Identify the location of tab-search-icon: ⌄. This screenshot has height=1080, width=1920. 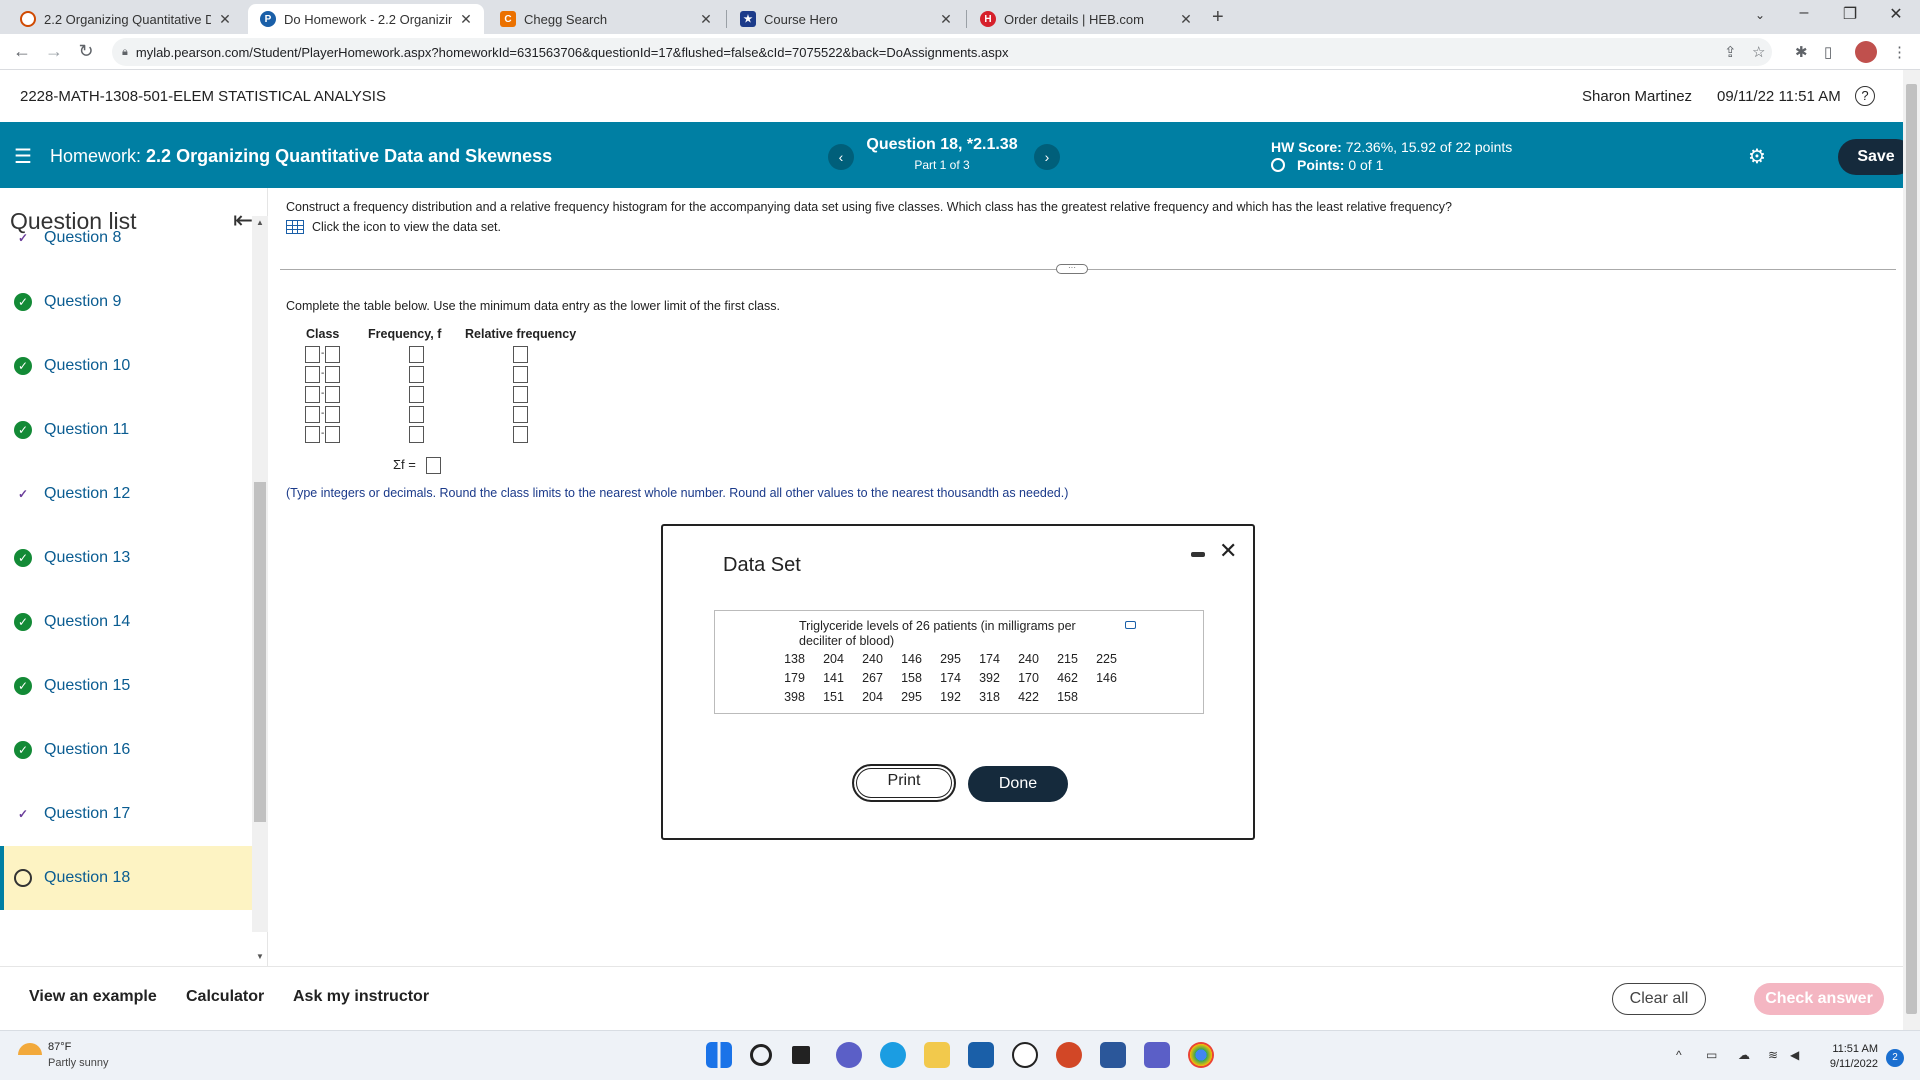
(1760, 15).